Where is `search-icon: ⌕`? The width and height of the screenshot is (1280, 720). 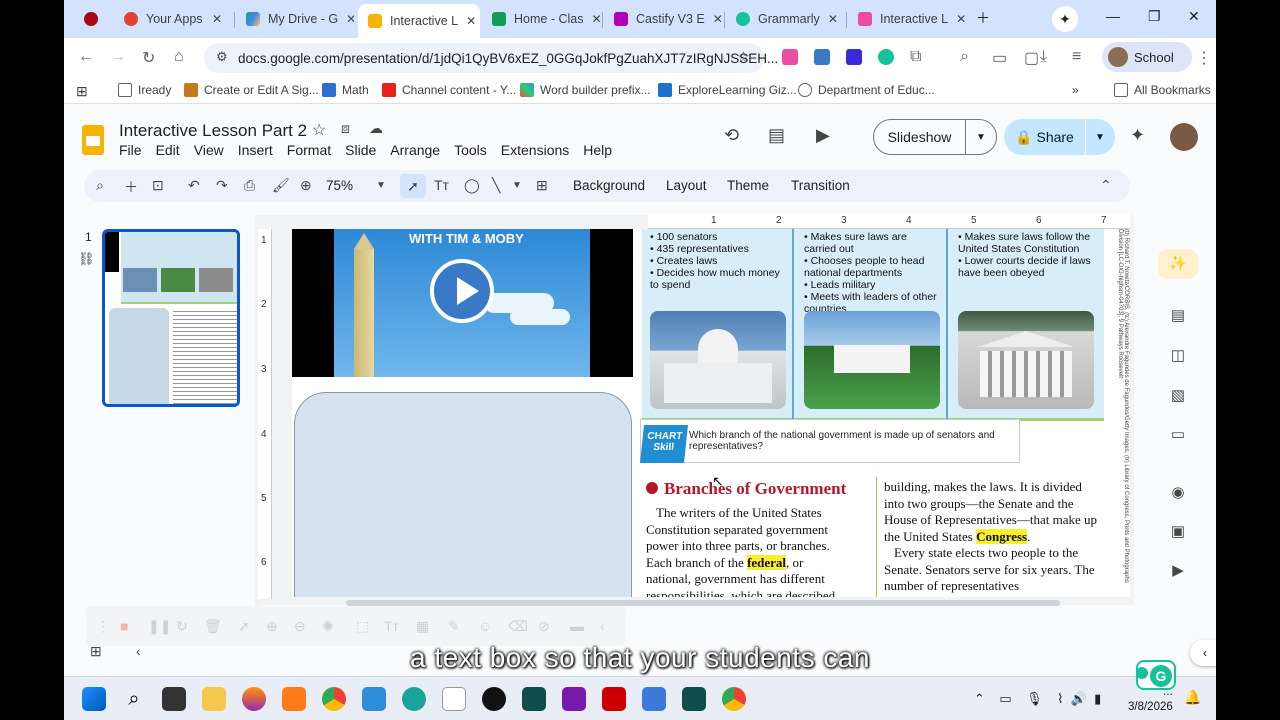 search-icon: ⌕ is located at coordinates (134, 699).